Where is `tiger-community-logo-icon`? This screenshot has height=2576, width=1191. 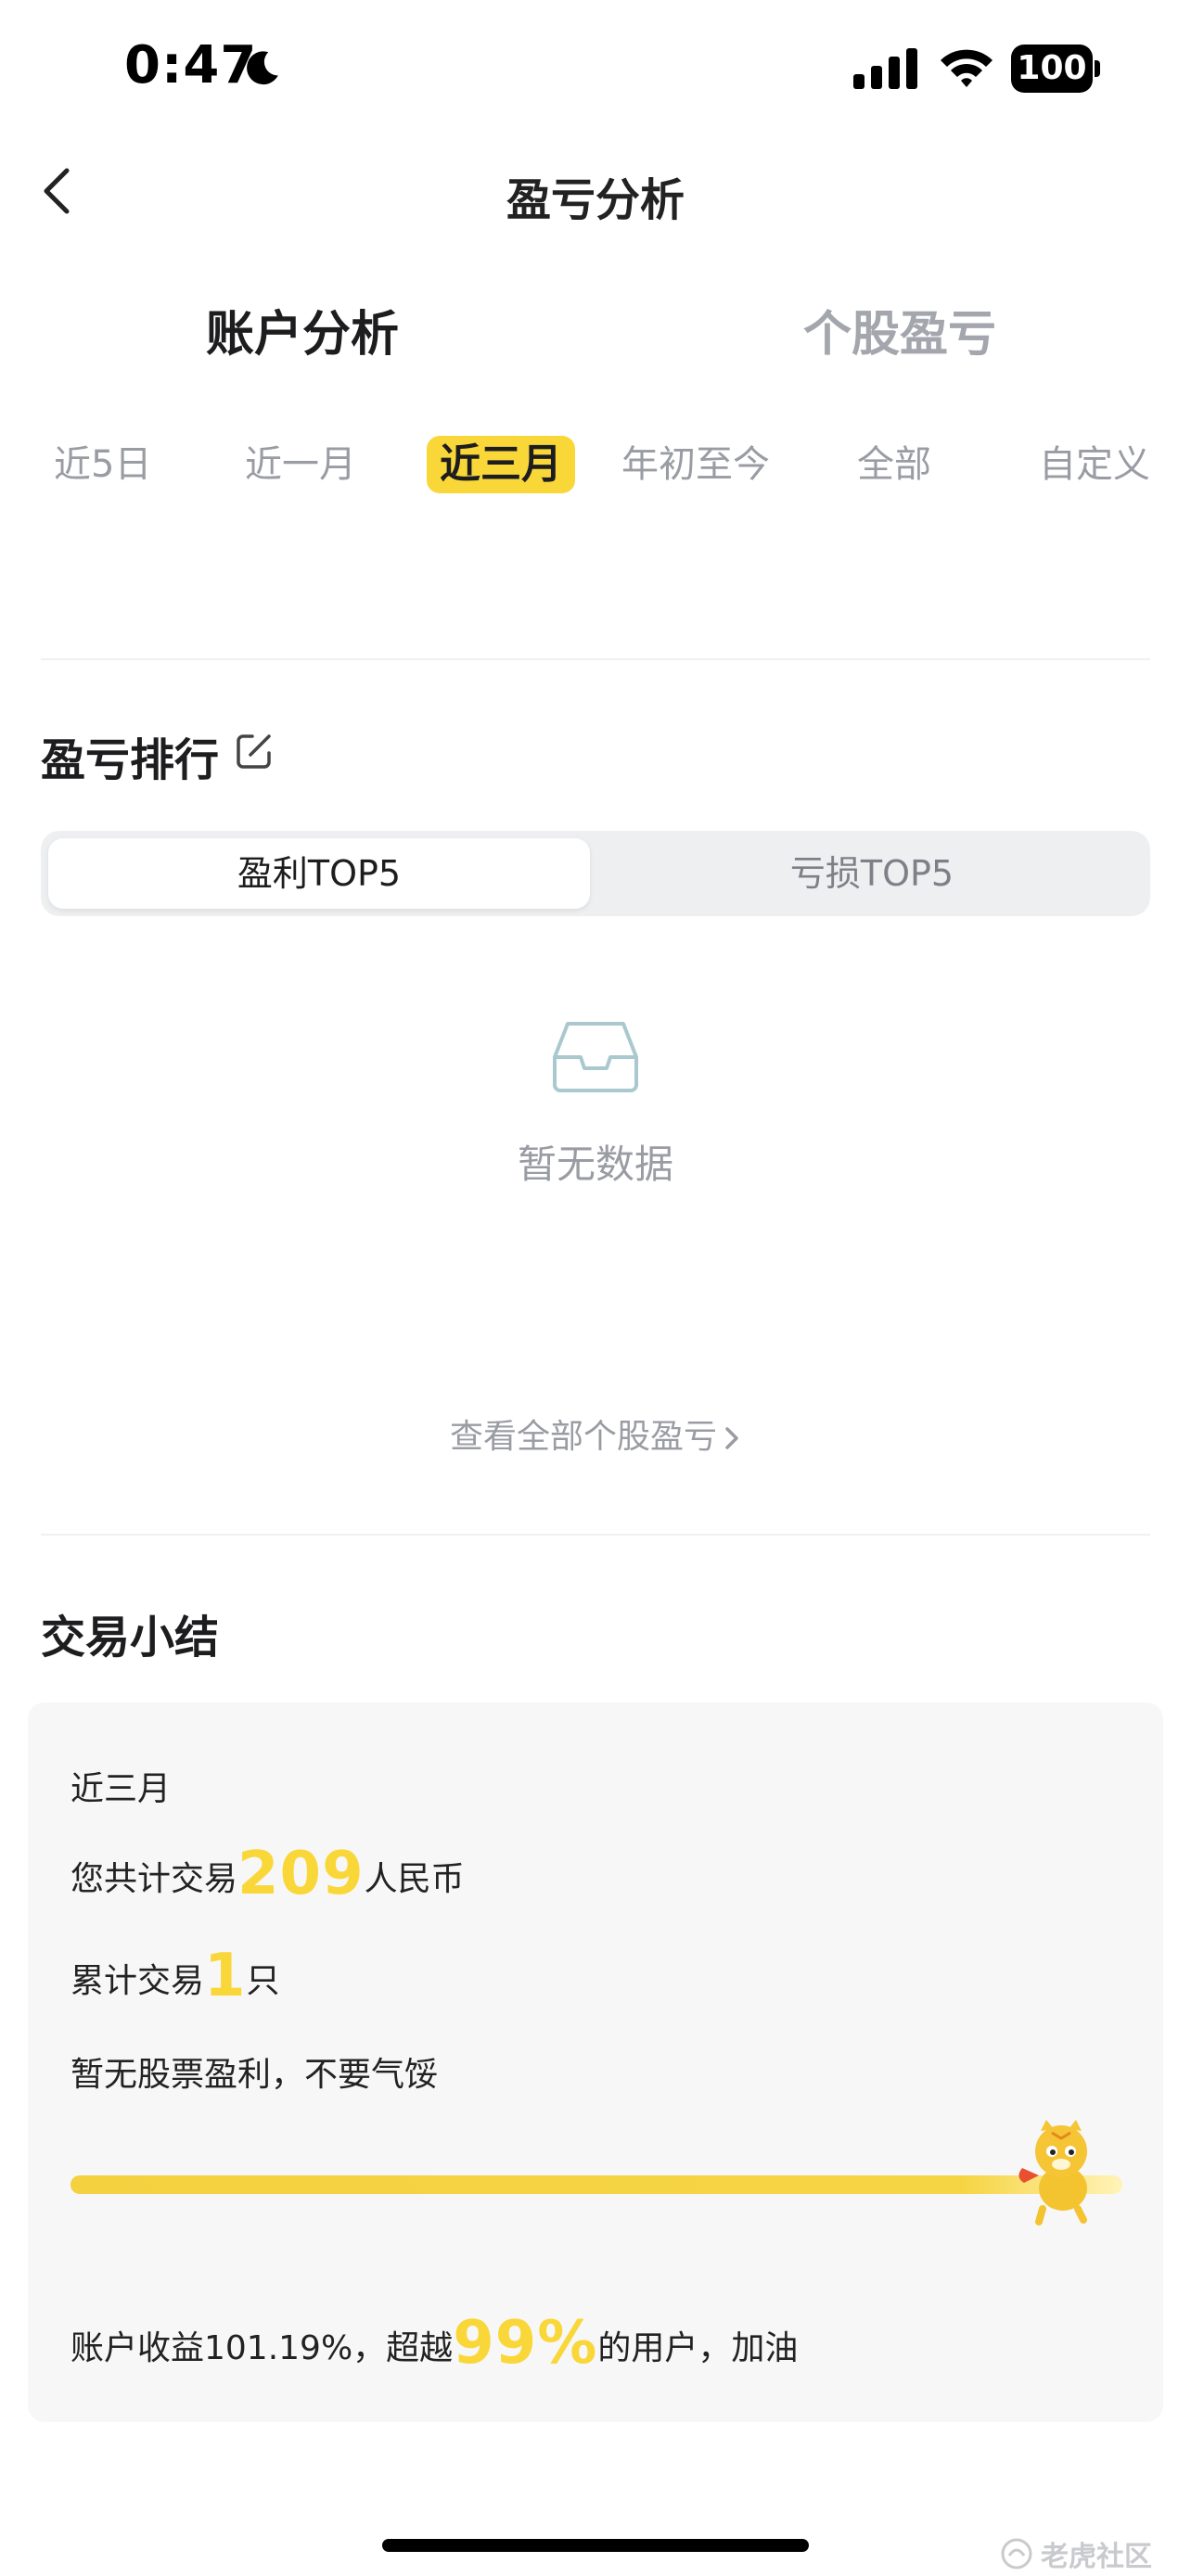
tiger-community-logo-icon is located at coordinates (1016, 2554).